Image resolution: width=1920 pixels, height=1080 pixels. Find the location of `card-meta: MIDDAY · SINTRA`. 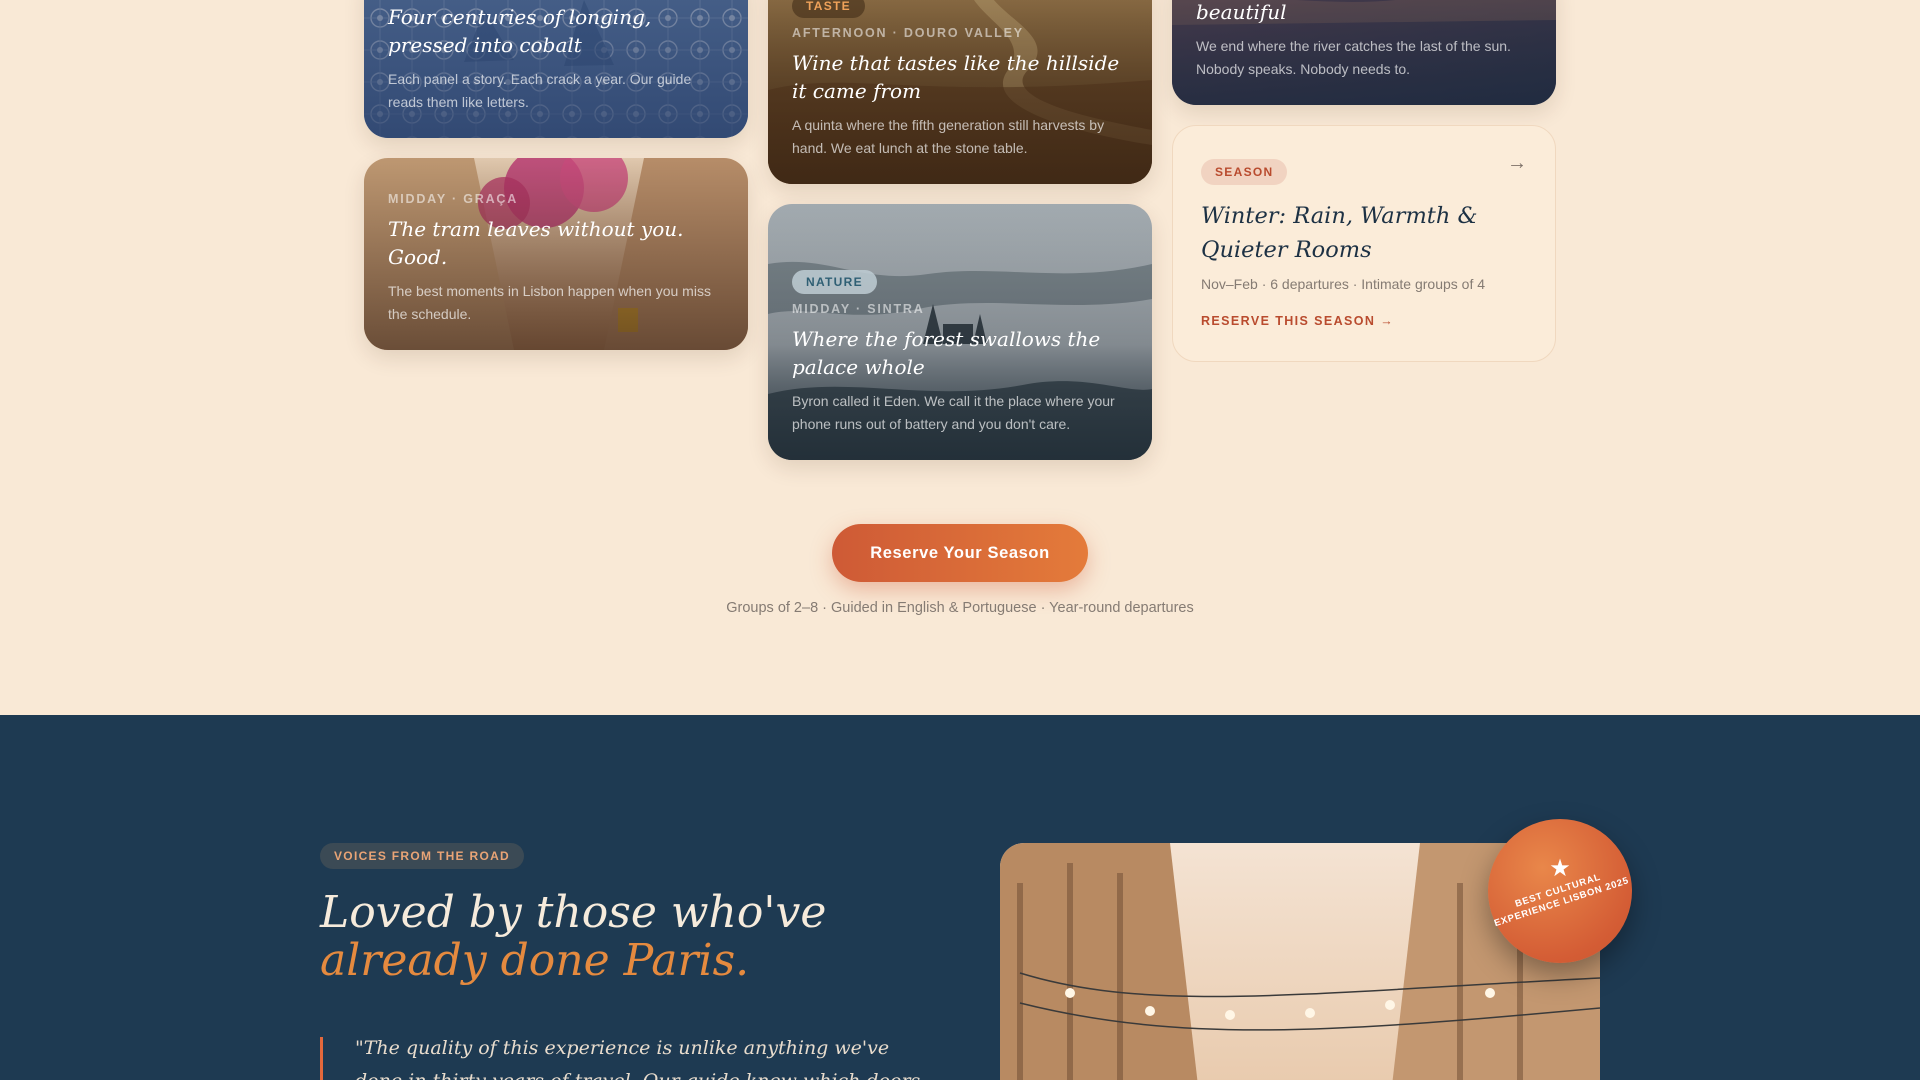

card-meta: MIDDAY · SINTRA is located at coordinates (858, 309).